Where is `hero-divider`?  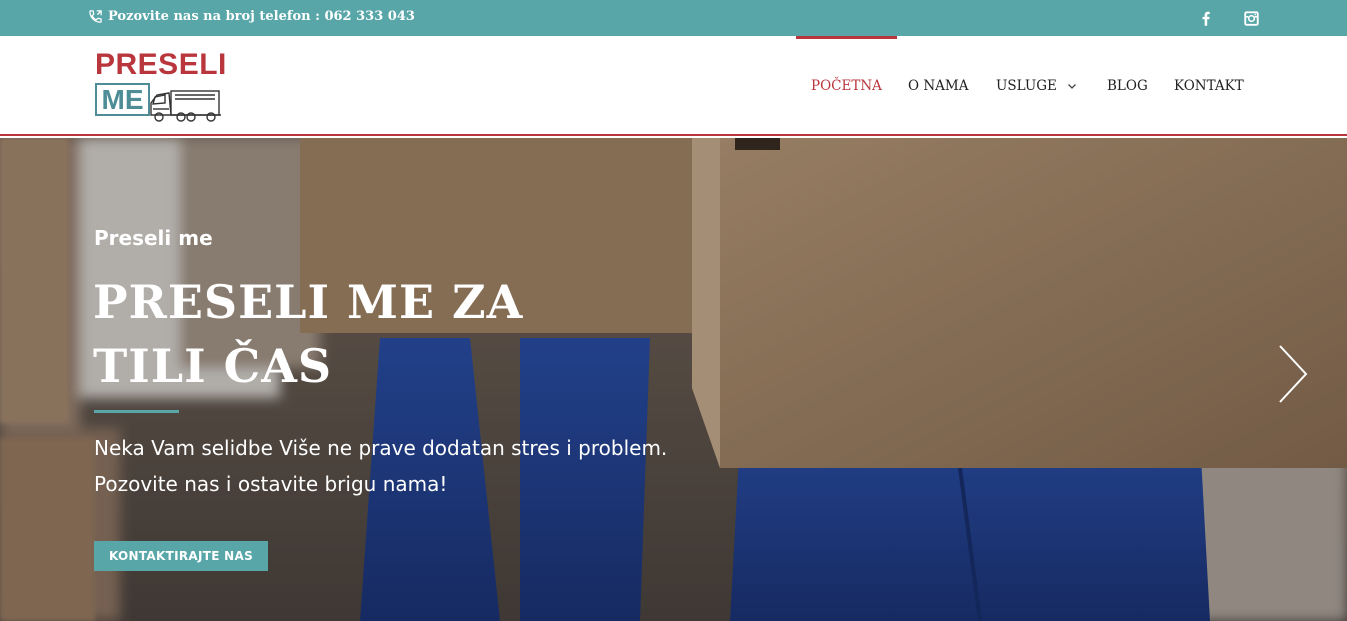
hero-divider is located at coordinates (136, 411).